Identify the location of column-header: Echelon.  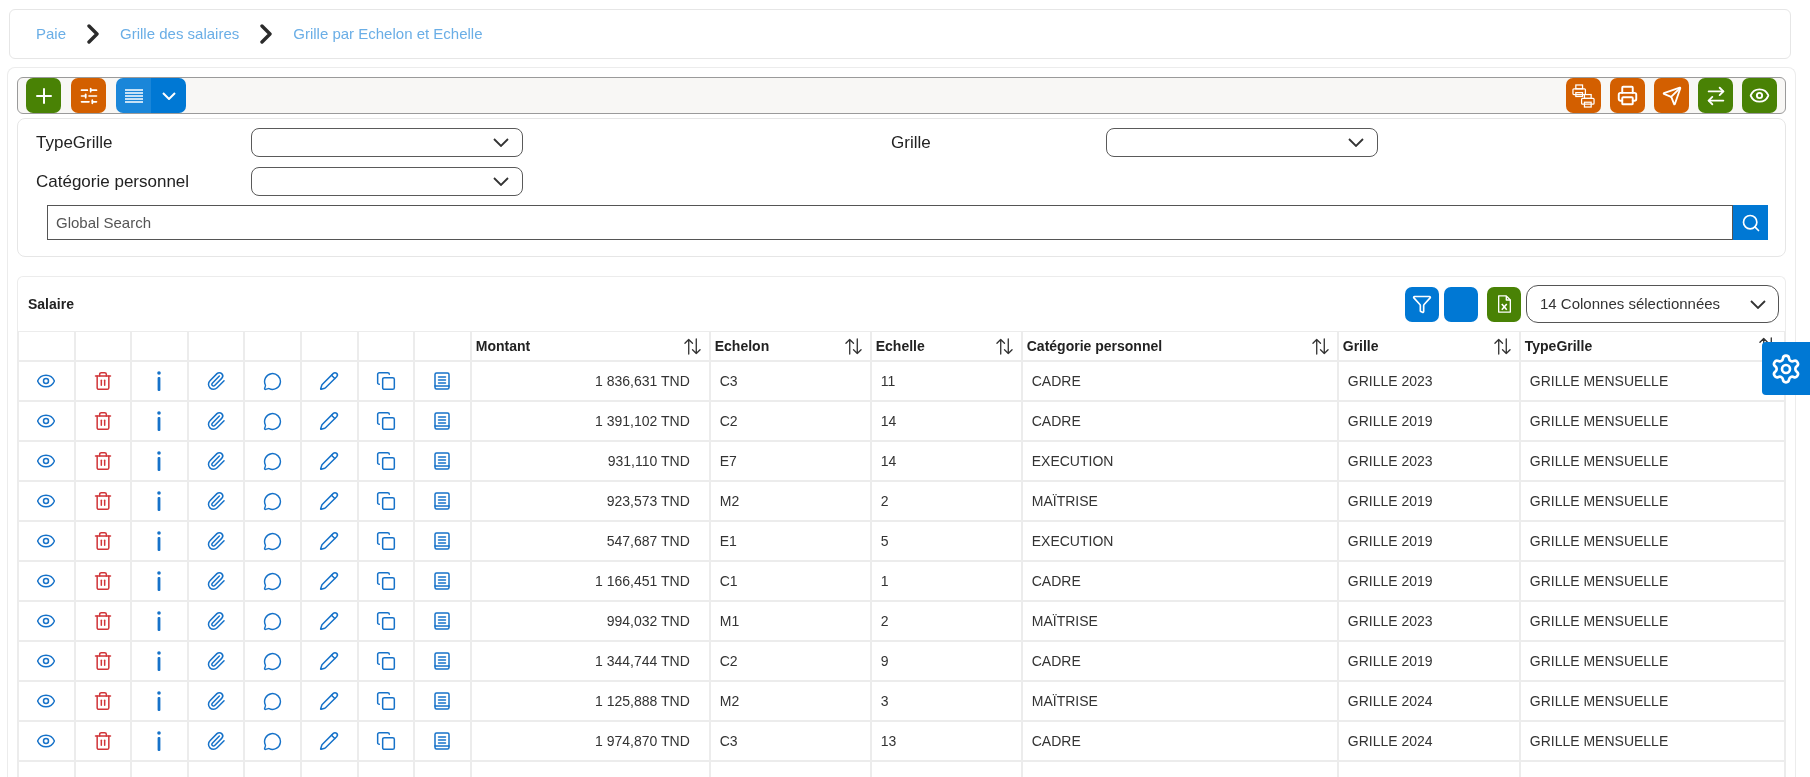
(790, 346).